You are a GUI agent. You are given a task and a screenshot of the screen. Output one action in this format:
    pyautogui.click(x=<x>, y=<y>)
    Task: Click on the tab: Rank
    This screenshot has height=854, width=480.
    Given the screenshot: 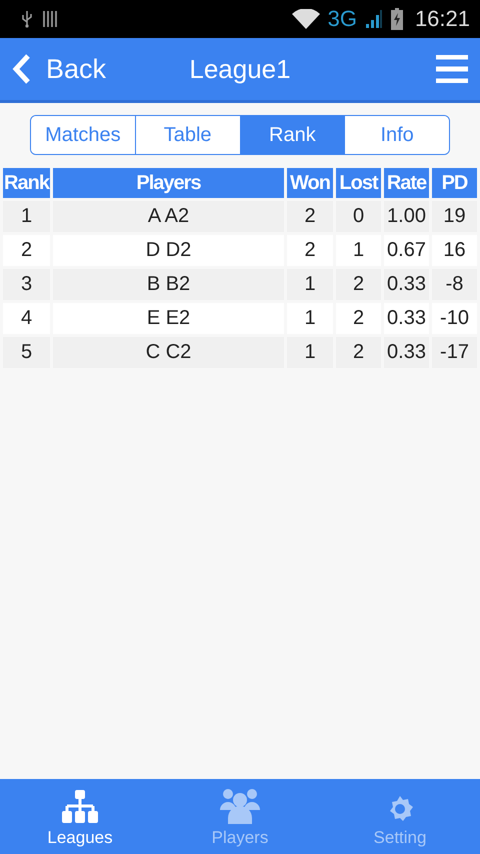 What is the action you would take?
    pyautogui.click(x=293, y=135)
    